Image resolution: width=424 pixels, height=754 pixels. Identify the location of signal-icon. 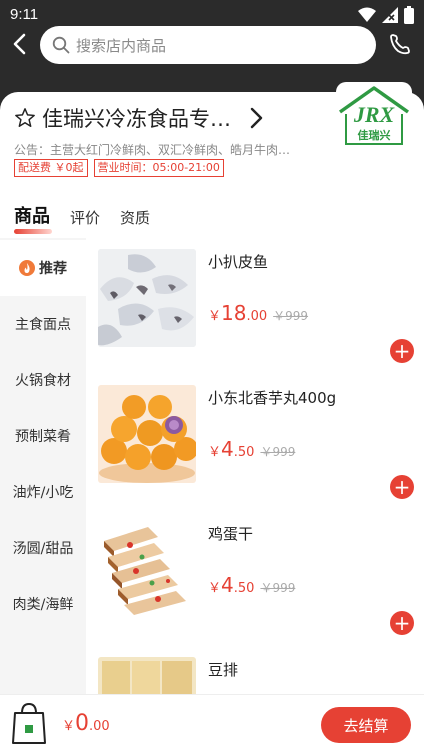
(390, 15).